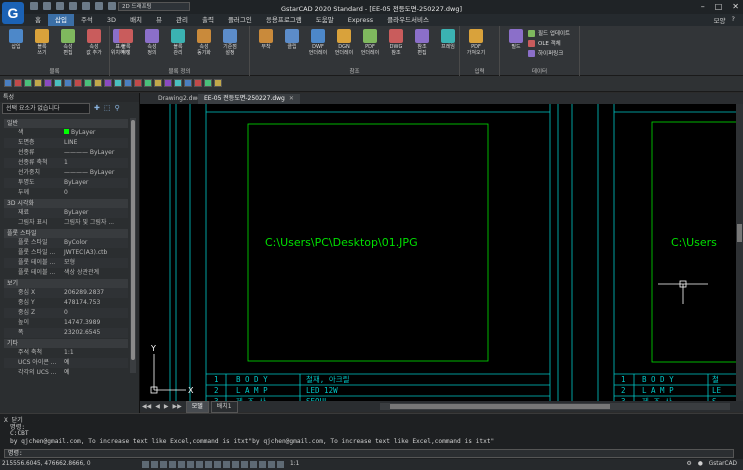  What do you see at coordinates (208, 20) in the screenshot?
I see `ribbon-tab: 출력` at bounding box center [208, 20].